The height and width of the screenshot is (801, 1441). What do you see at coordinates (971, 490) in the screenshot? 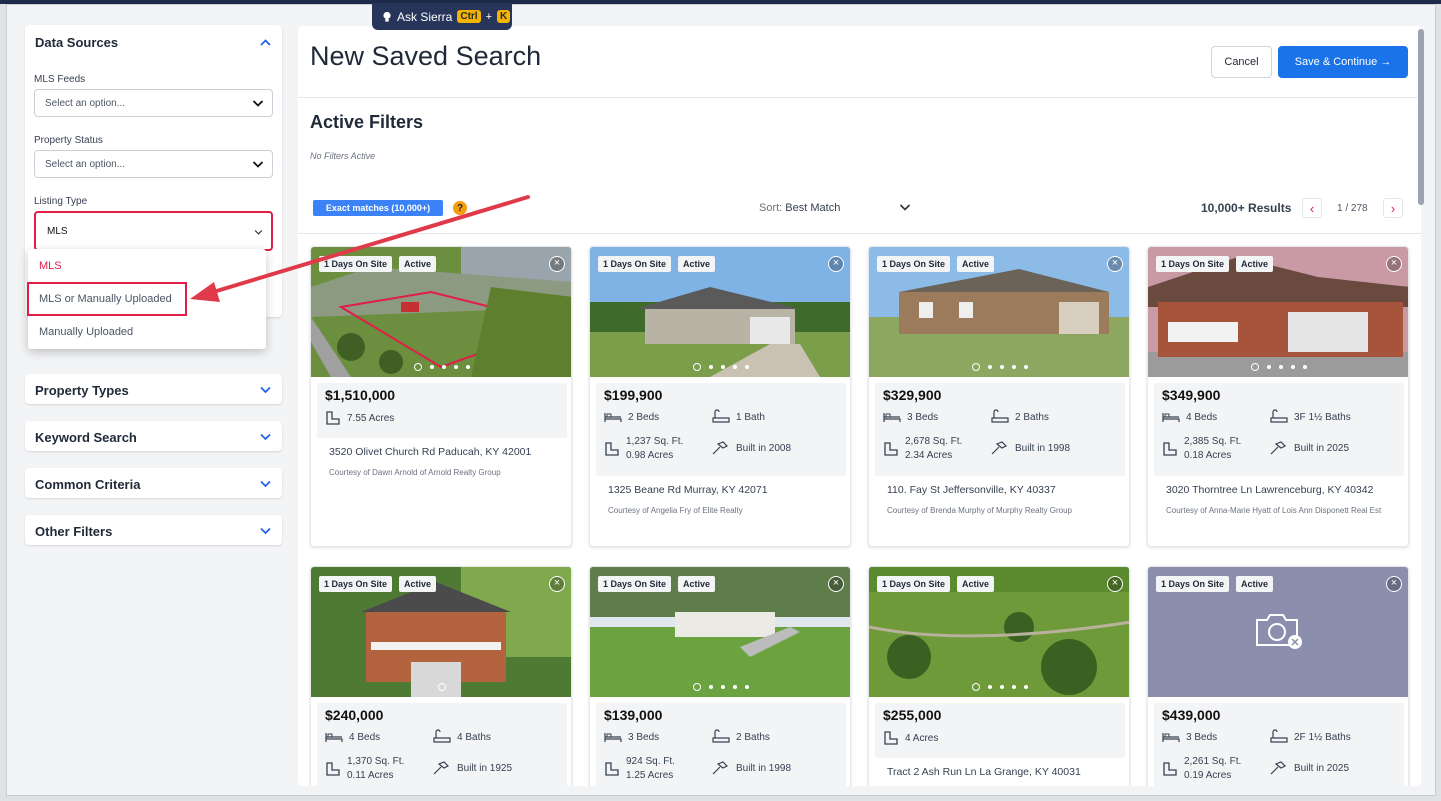
I see `listing-address: 110. Fay St Jeffersonville, KY 40337` at bounding box center [971, 490].